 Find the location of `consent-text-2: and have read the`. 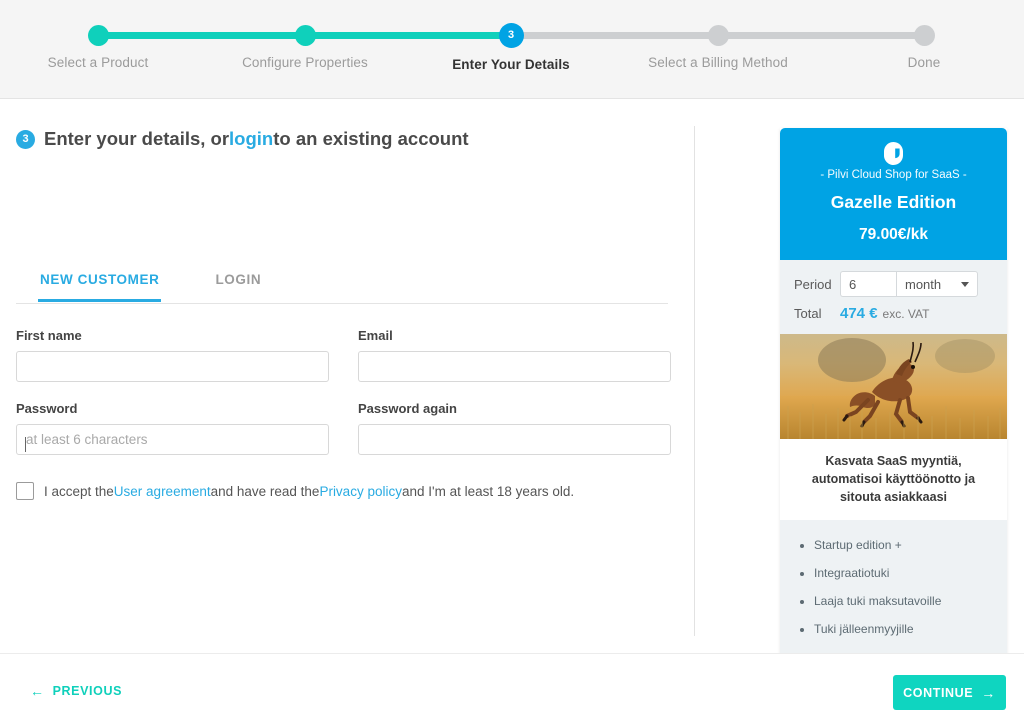

consent-text-2: and have read the is located at coordinates (265, 491).